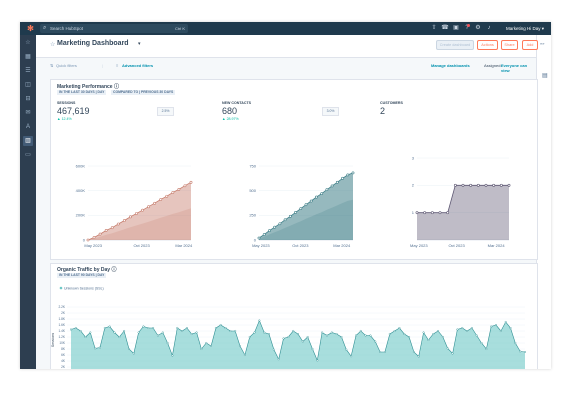 This screenshot has width=570, height=399. What do you see at coordinates (455, 45) in the screenshot?
I see `create-dashboard-button: Create dashboard` at bounding box center [455, 45].